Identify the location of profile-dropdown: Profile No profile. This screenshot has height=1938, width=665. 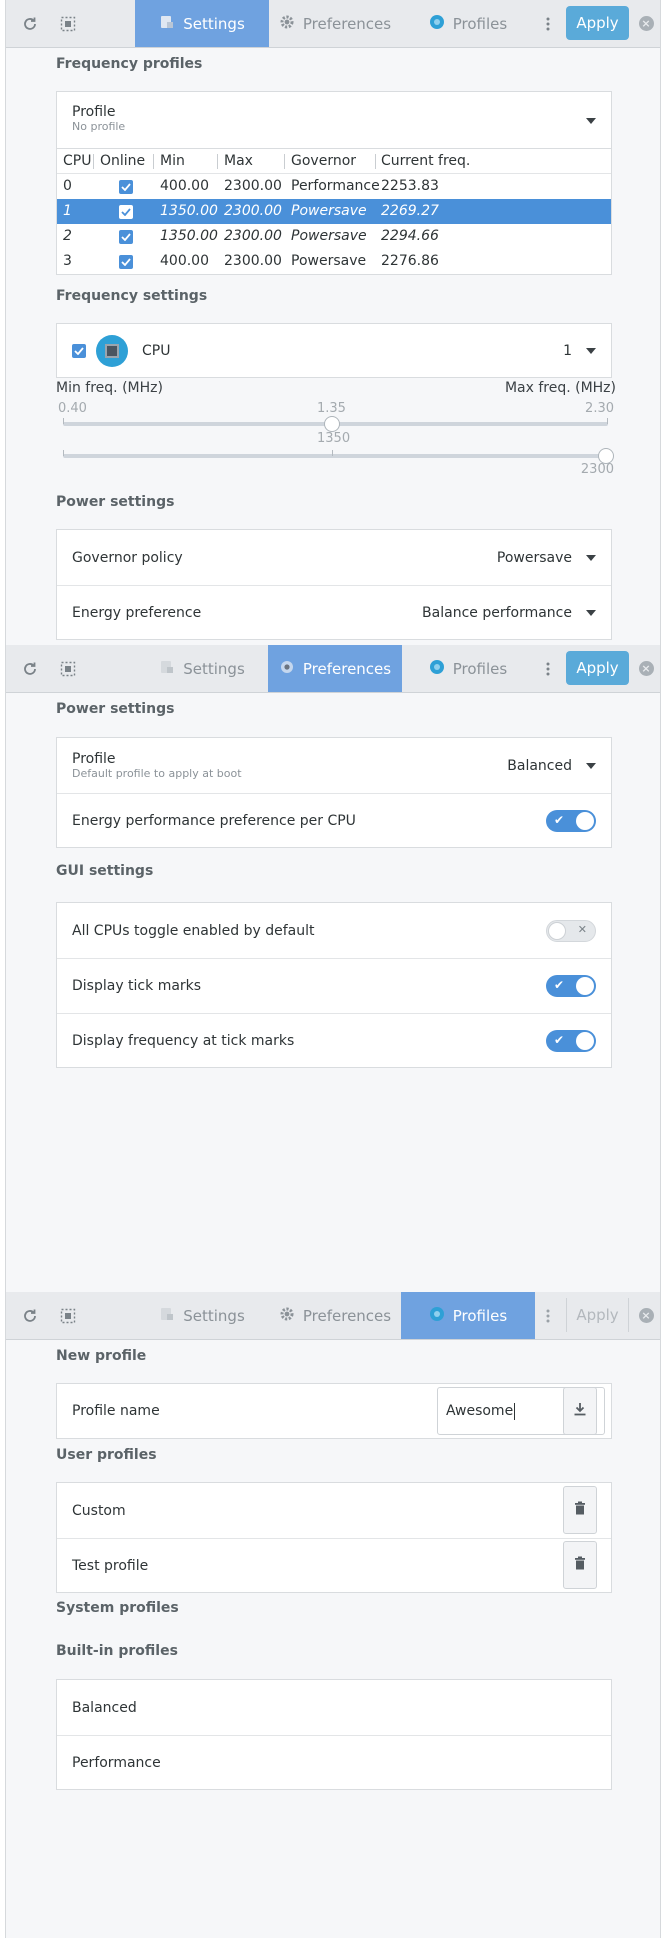
(334, 120).